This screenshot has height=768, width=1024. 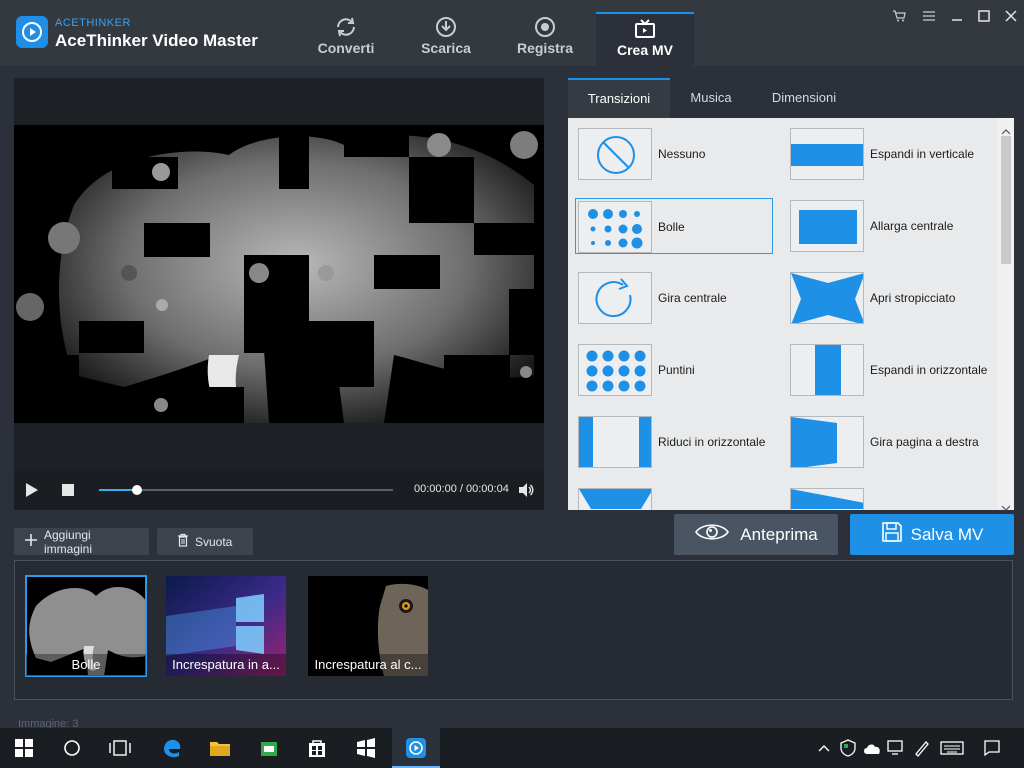 I want to click on transition-apri-stropicciato: Apri stropicciato, so click(x=887, y=298).